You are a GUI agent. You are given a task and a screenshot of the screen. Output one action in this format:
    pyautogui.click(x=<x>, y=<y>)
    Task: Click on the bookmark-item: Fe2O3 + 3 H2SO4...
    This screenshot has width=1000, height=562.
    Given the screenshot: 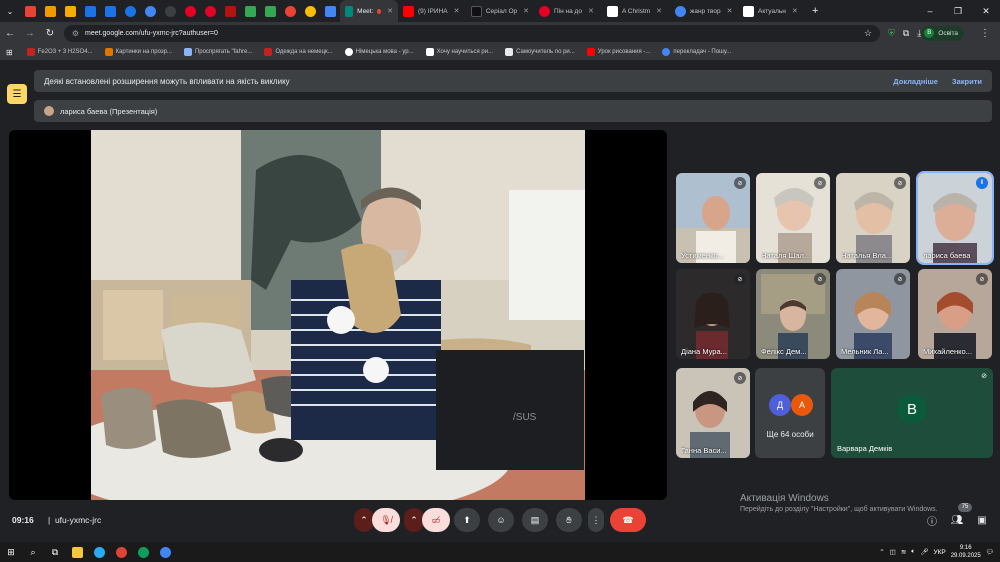 What is the action you would take?
    pyautogui.click(x=60, y=52)
    